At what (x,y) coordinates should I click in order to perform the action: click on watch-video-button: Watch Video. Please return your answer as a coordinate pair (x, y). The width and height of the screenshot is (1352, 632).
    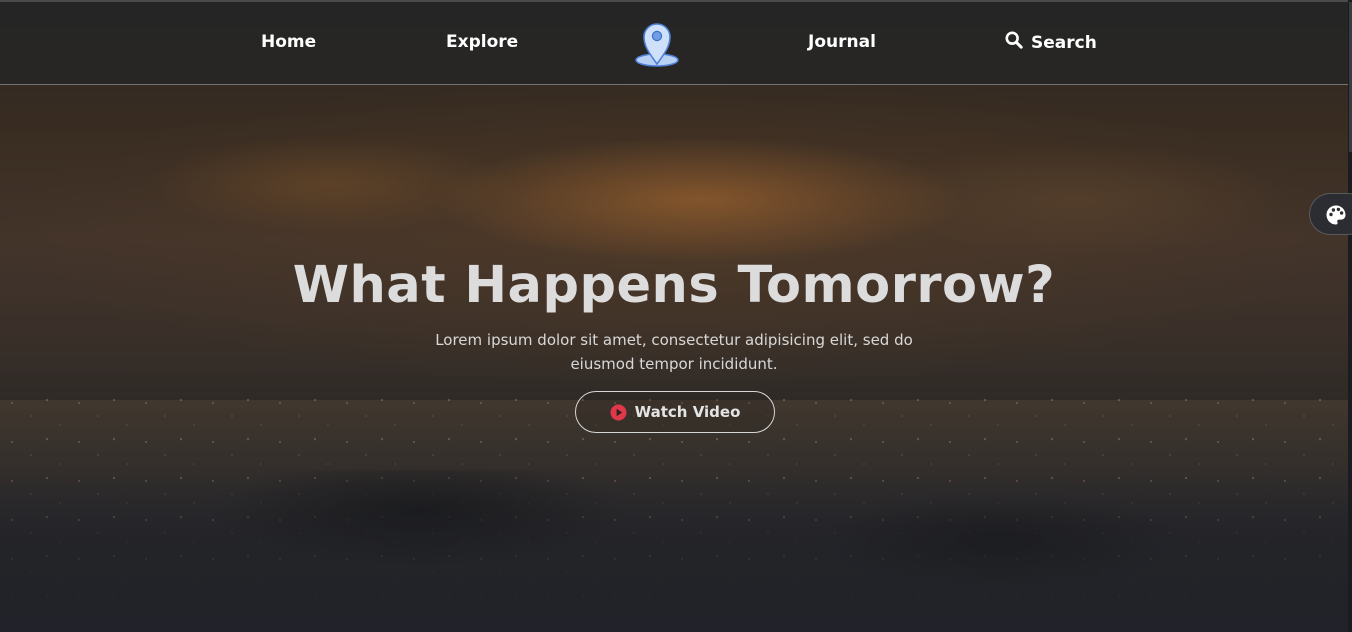
    Looking at the image, I should click on (675, 412).